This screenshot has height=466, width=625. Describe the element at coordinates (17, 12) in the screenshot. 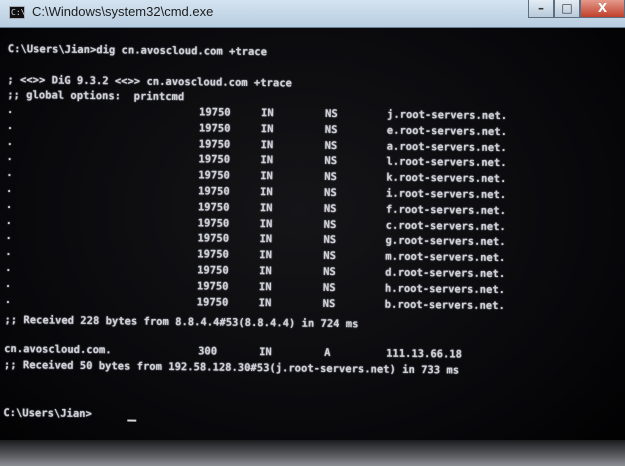

I see `cmd-icon: C:\` at that location.